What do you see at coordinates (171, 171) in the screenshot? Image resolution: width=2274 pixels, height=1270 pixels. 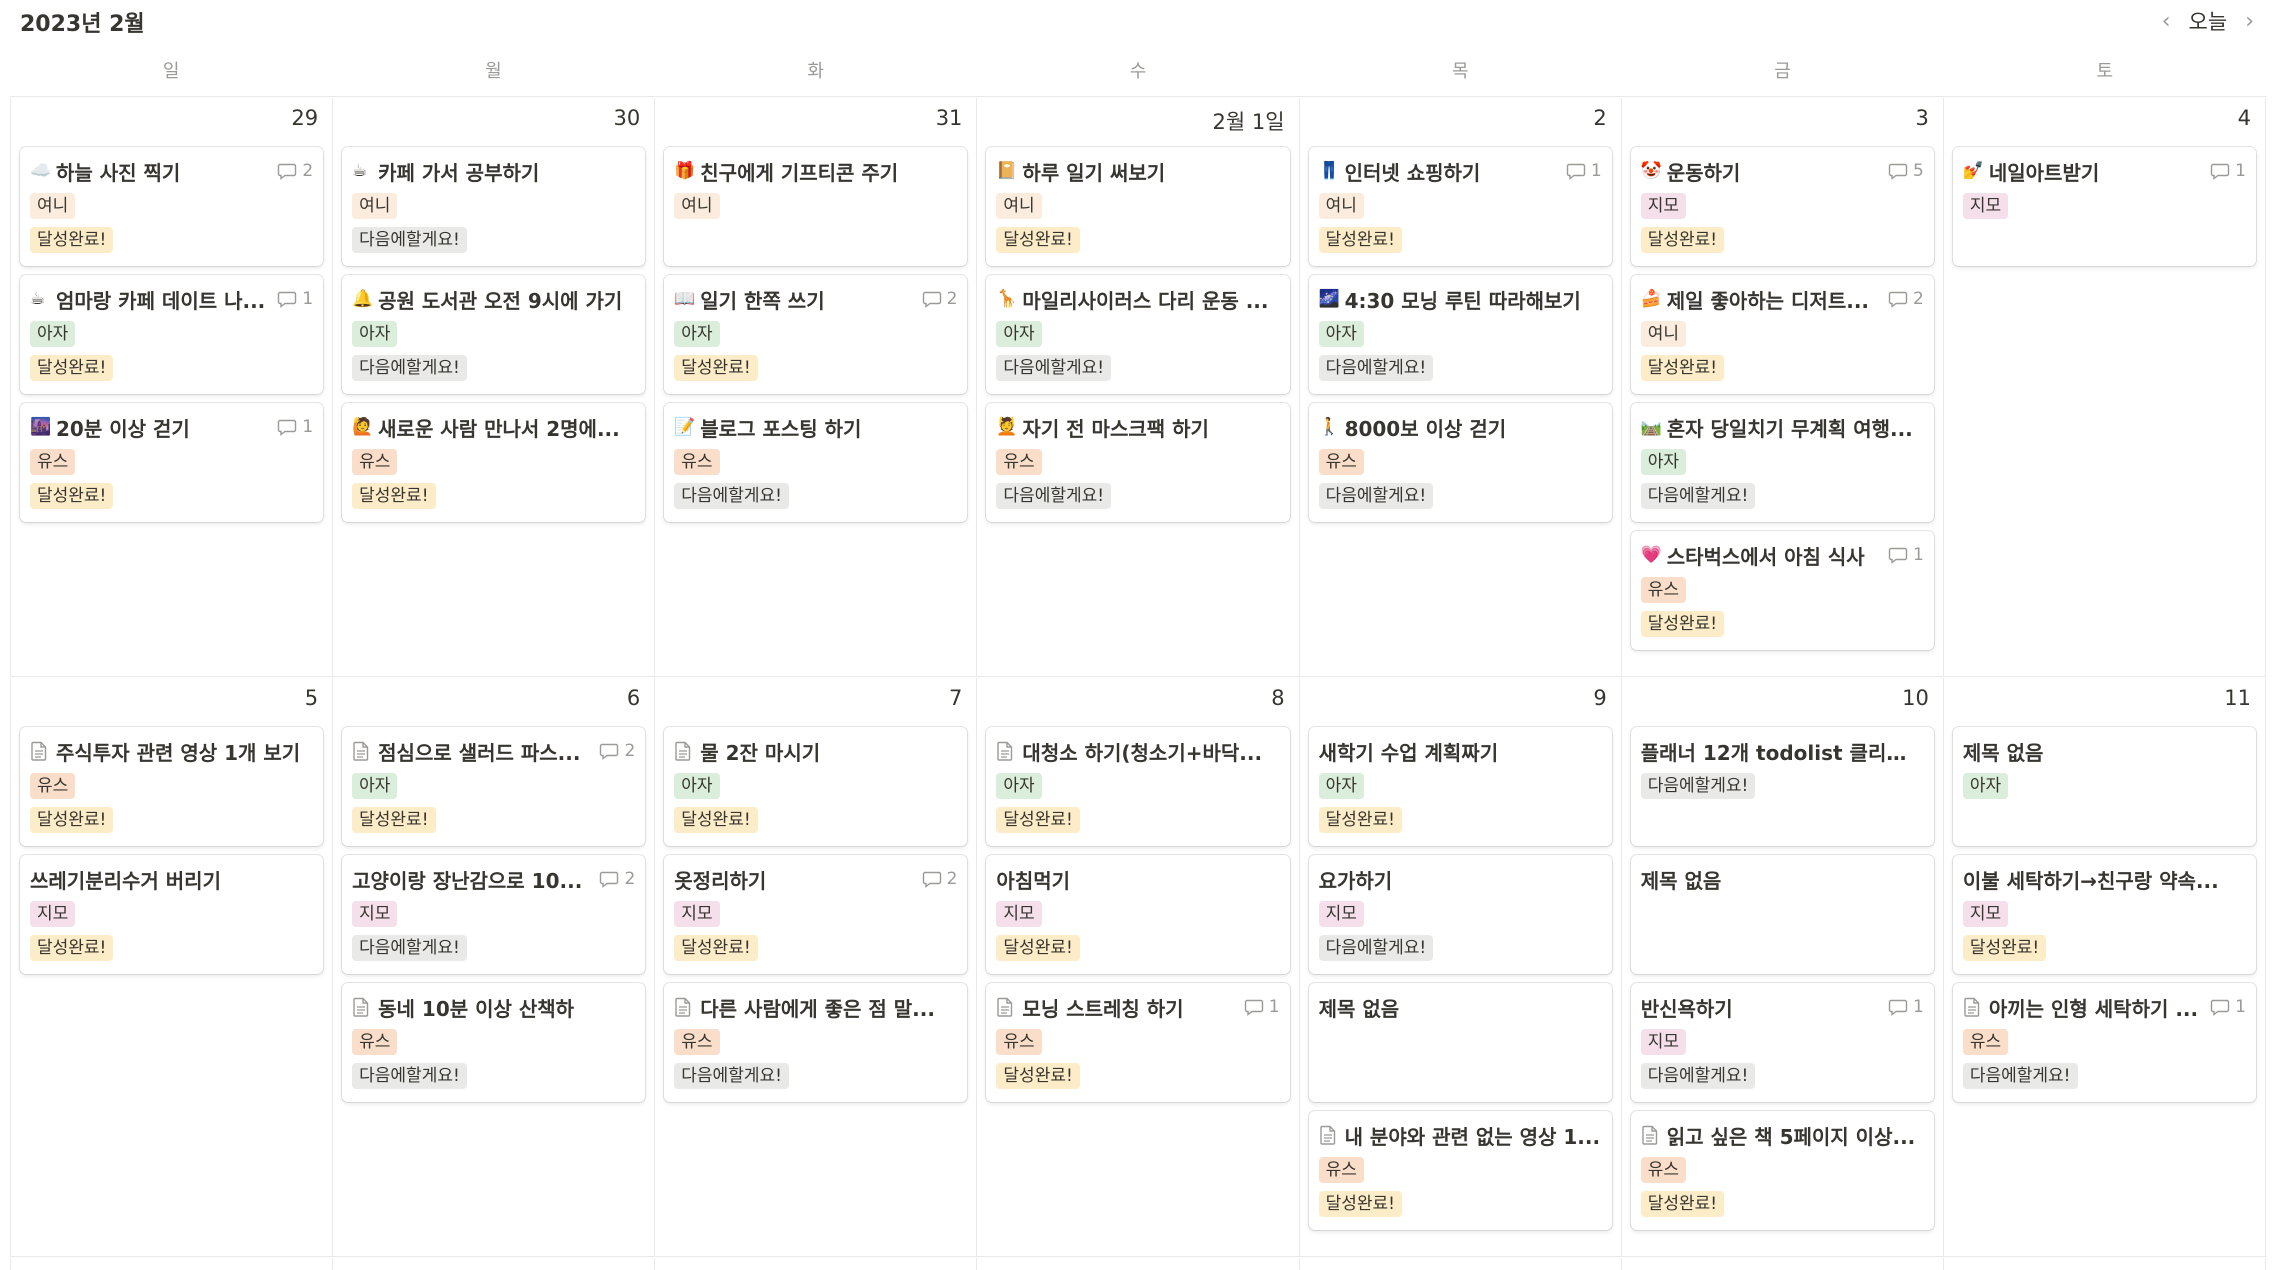 I see `card-title-row: ☁️ 하늘 사진 찍기 2` at bounding box center [171, 171].